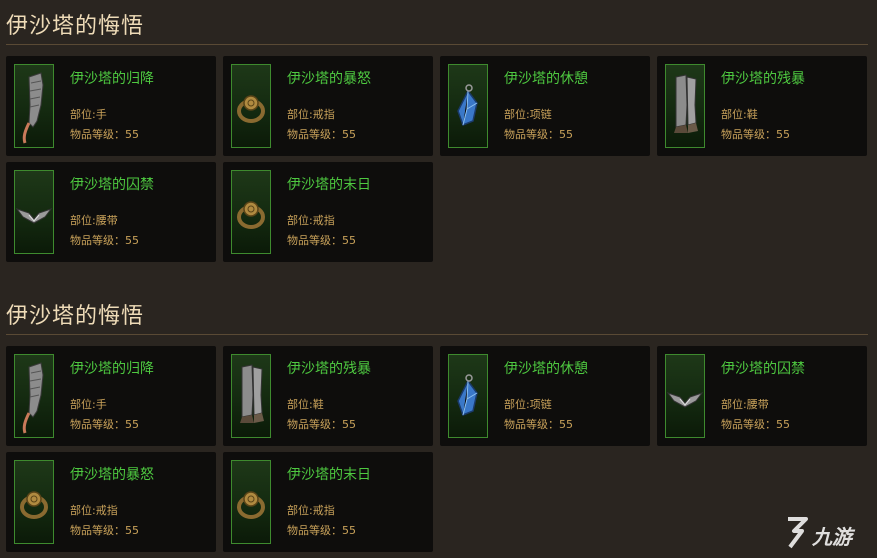  Describe the element at coordinates (798, 533) in the screenshot. I see `jiuyou-logo-icon` at that location.